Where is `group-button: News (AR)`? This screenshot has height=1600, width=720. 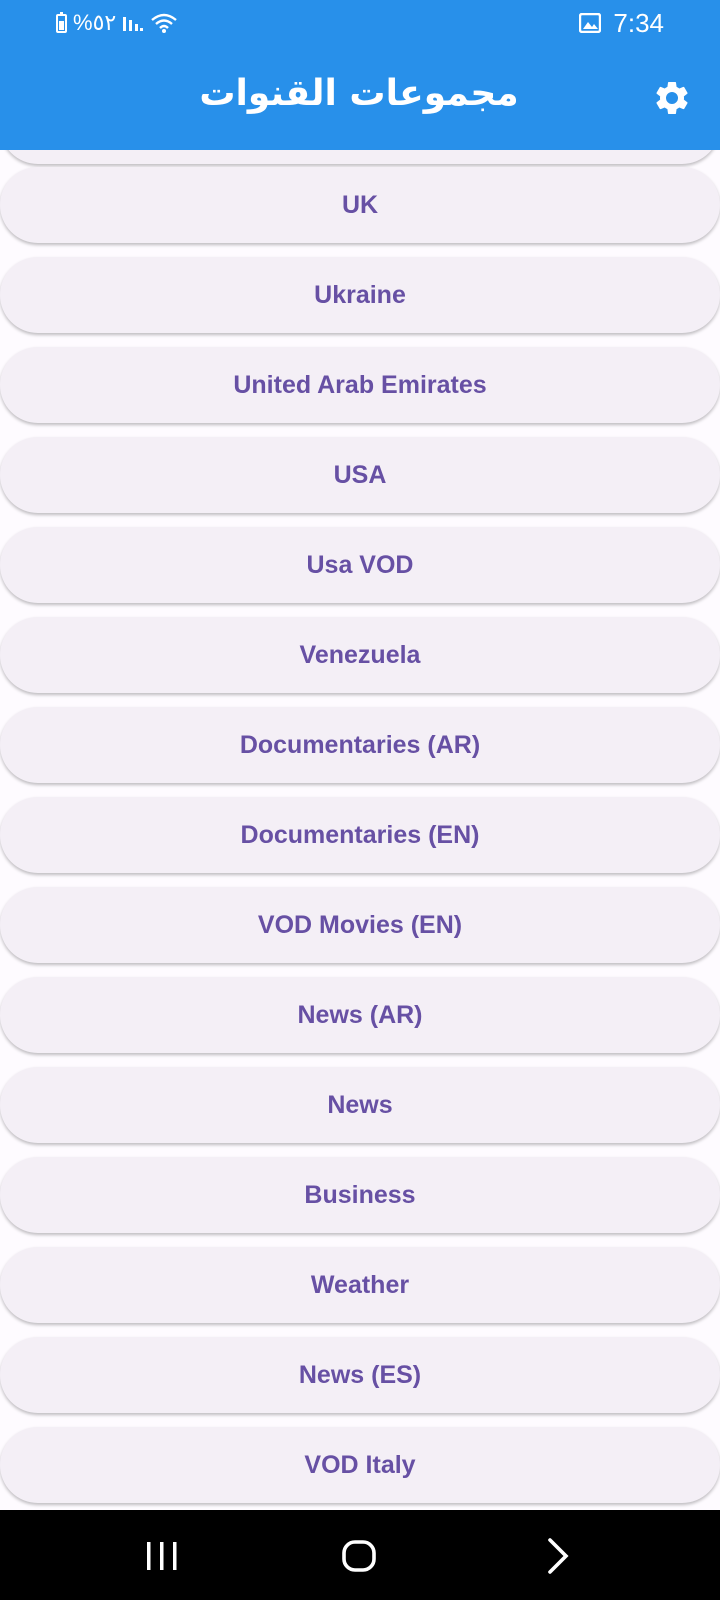 group-button: News (AR) is located at coordinates (360, 1015).